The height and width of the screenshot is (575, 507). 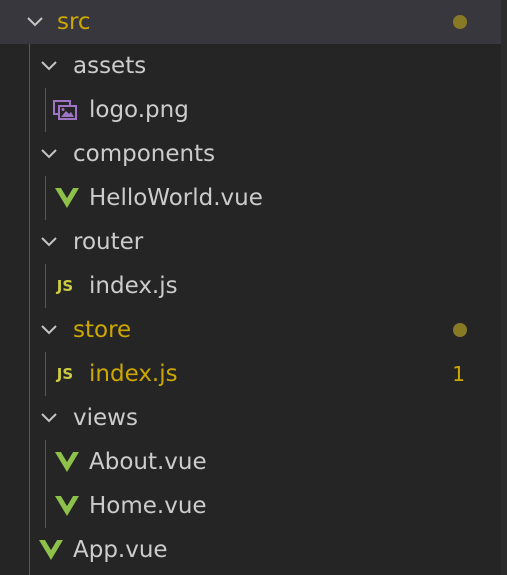 I want to click on tree-file-home-vue: Home.vue, so click(x=250, y=506).